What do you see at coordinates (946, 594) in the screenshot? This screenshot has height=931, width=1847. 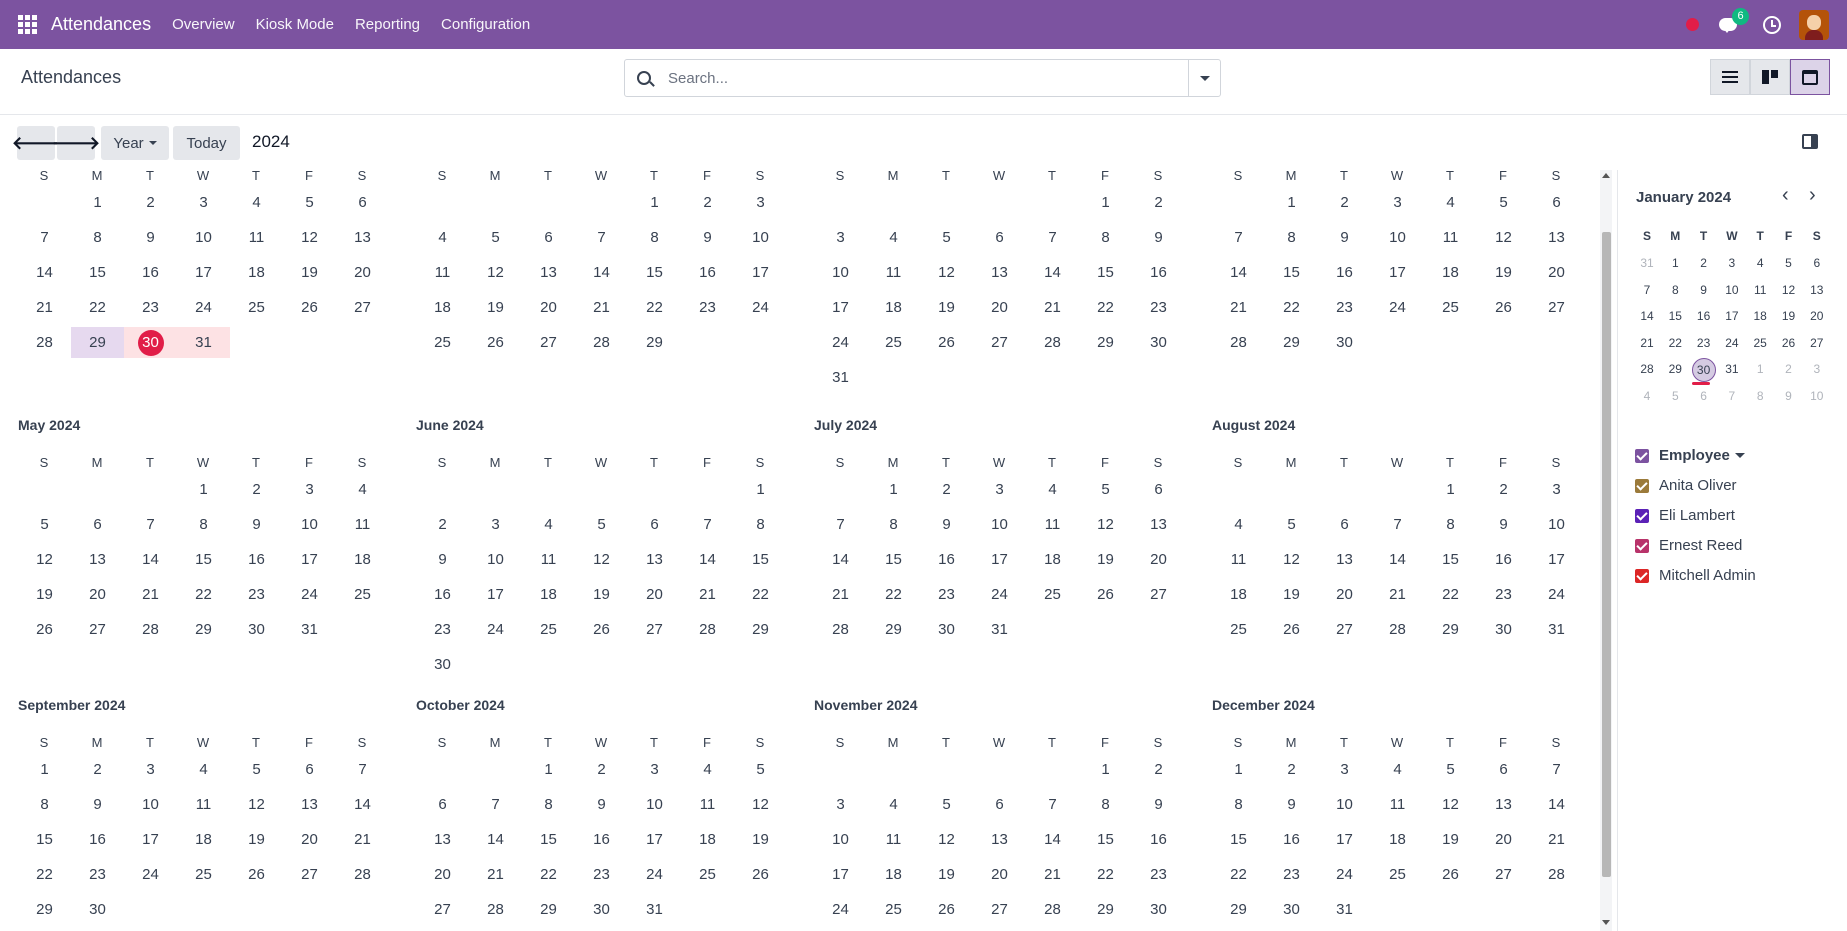 I see `calendar-day: 23` at bounding box center [946, 594].